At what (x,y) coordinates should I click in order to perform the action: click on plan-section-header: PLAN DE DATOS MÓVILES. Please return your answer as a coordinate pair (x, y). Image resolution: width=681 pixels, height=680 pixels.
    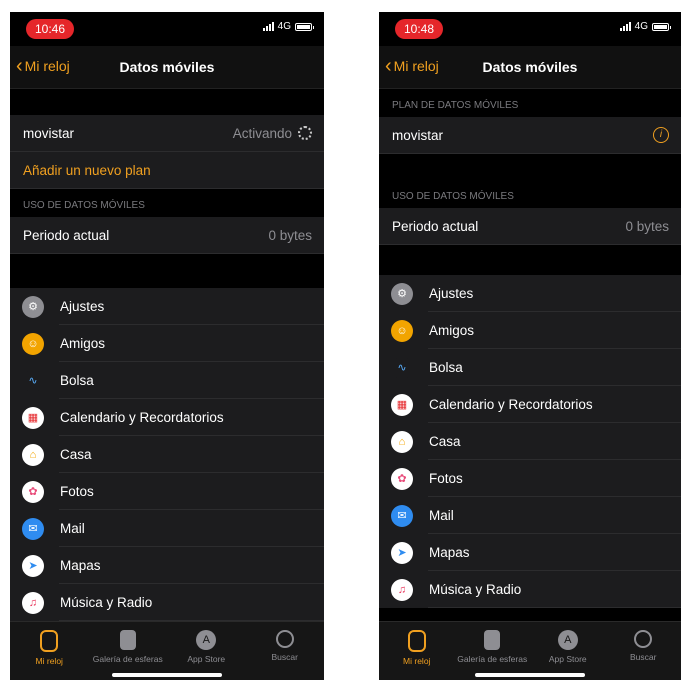
    Looking at the image, I should click on (455, 105).